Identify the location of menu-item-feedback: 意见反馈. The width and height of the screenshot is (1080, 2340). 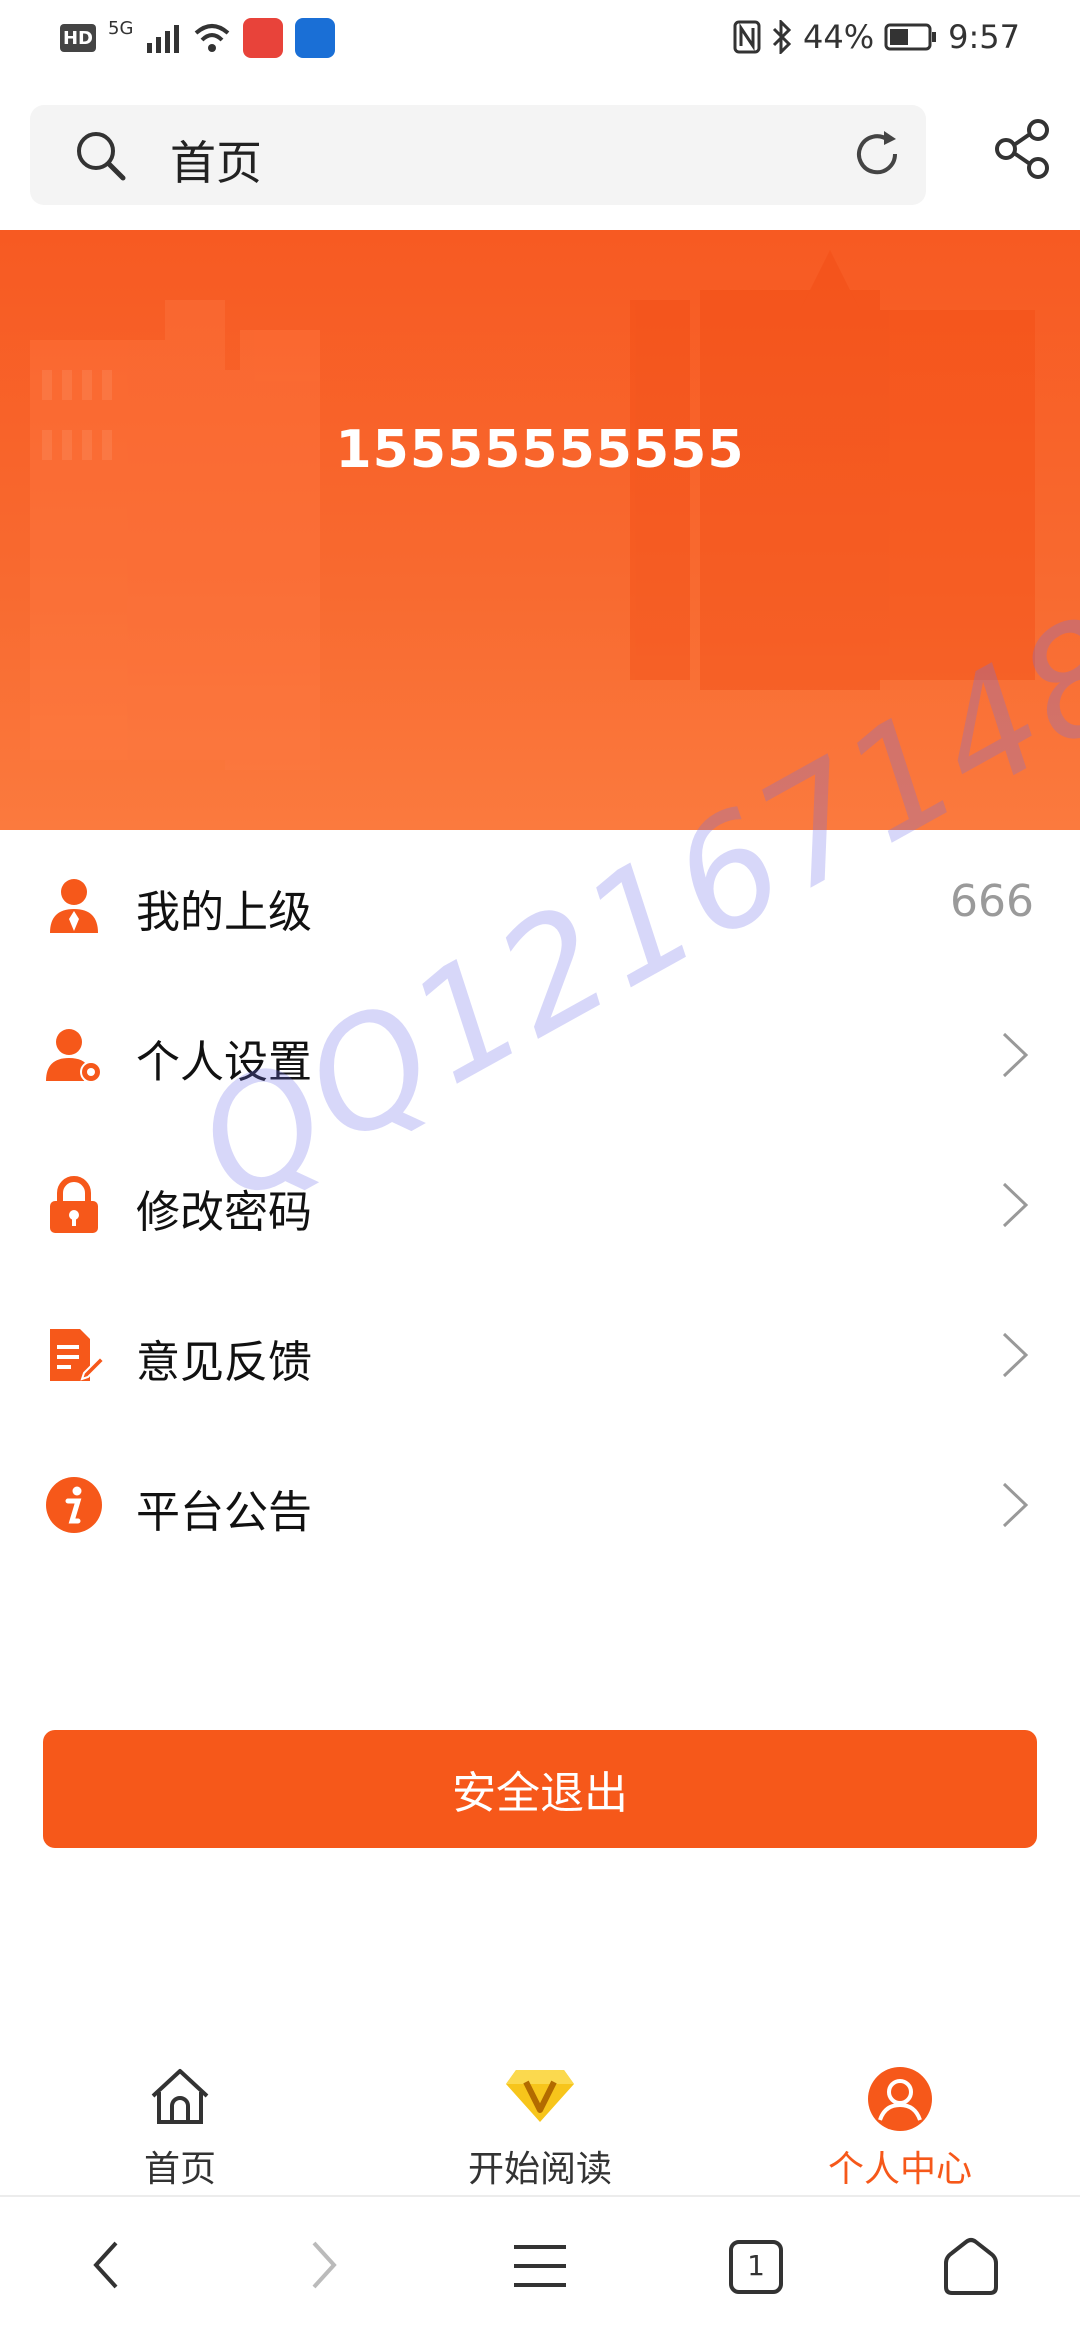
(540, 1355).